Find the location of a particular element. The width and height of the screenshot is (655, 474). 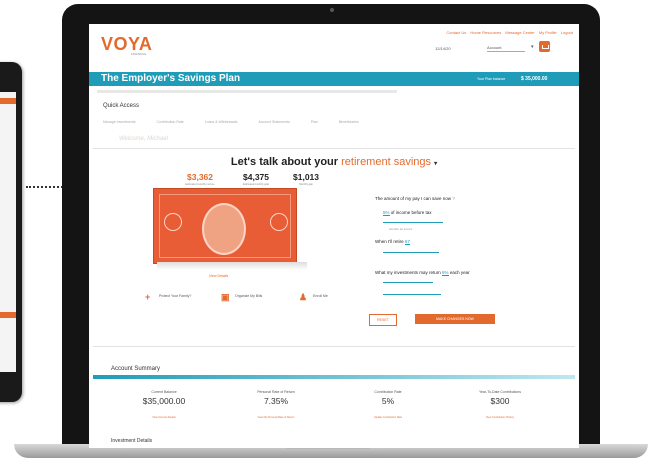

stat-label: Monthly gap is located at coordinates (306, 184).